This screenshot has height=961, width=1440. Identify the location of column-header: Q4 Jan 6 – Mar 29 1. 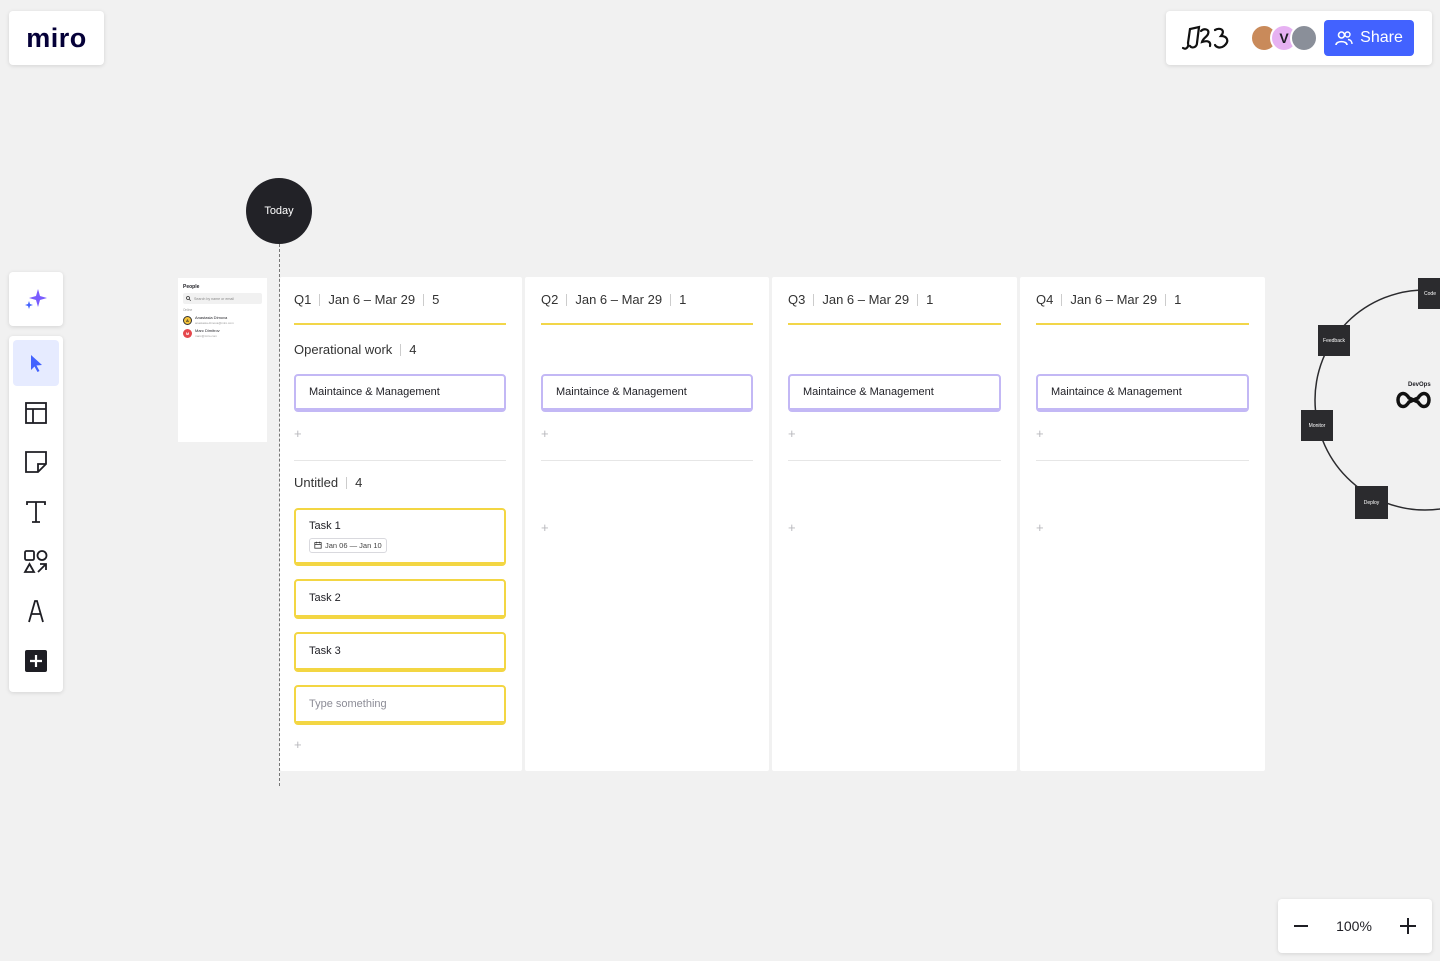
(1108, 299).